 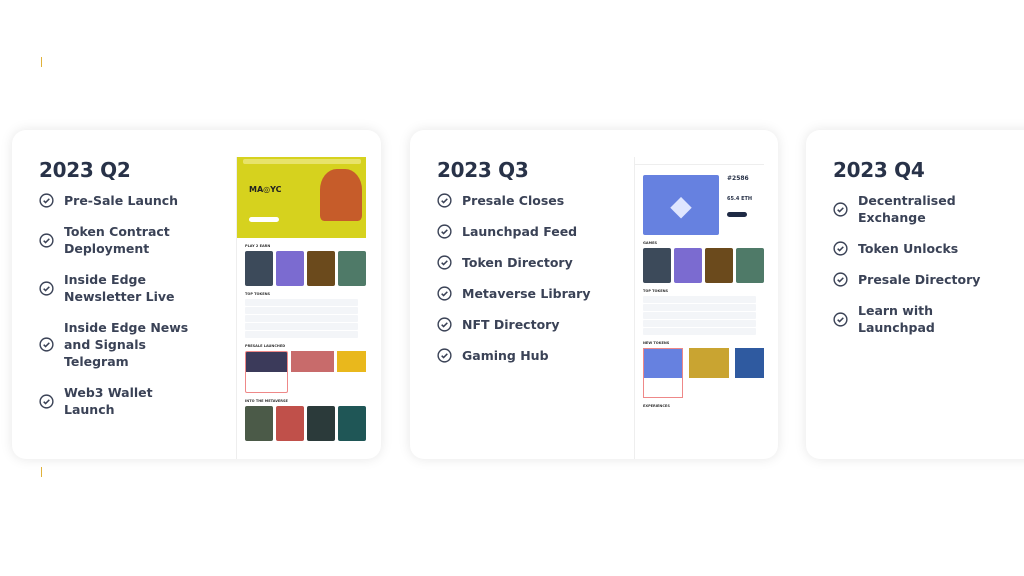 What do you see at coordinates (301, 197) in the screenshot?
I see `hero-banner: MA◎YC` at bounding box center [301, 197].